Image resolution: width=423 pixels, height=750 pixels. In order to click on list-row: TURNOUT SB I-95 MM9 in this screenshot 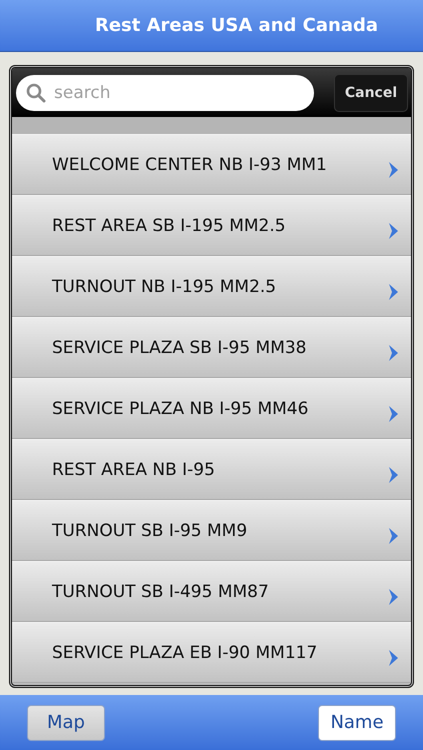, I will do `click(211, 530)`.